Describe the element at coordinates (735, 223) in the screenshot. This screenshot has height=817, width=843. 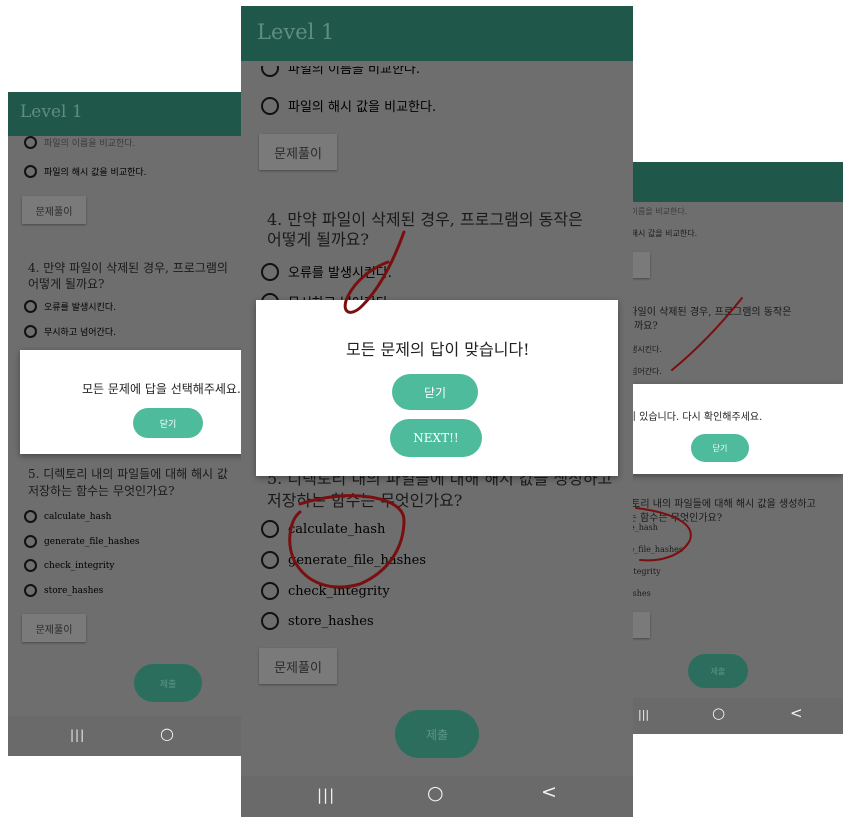
I see `right-prev-options: 파일의 이름을 비교한다. 파일의 해시 값을 비교한다.` at that location.